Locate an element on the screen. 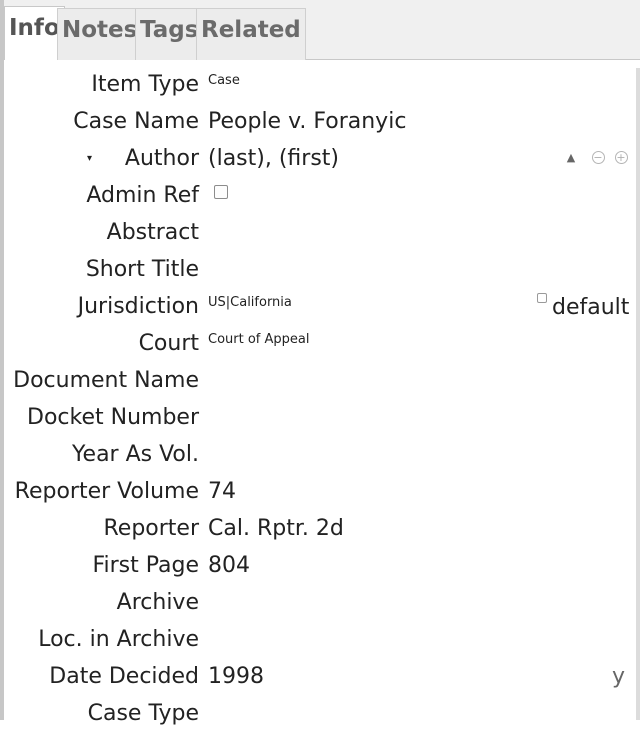 This screenshot has height=736, width=640. case-name-label: Case Name is located at coordinates (136, 121).